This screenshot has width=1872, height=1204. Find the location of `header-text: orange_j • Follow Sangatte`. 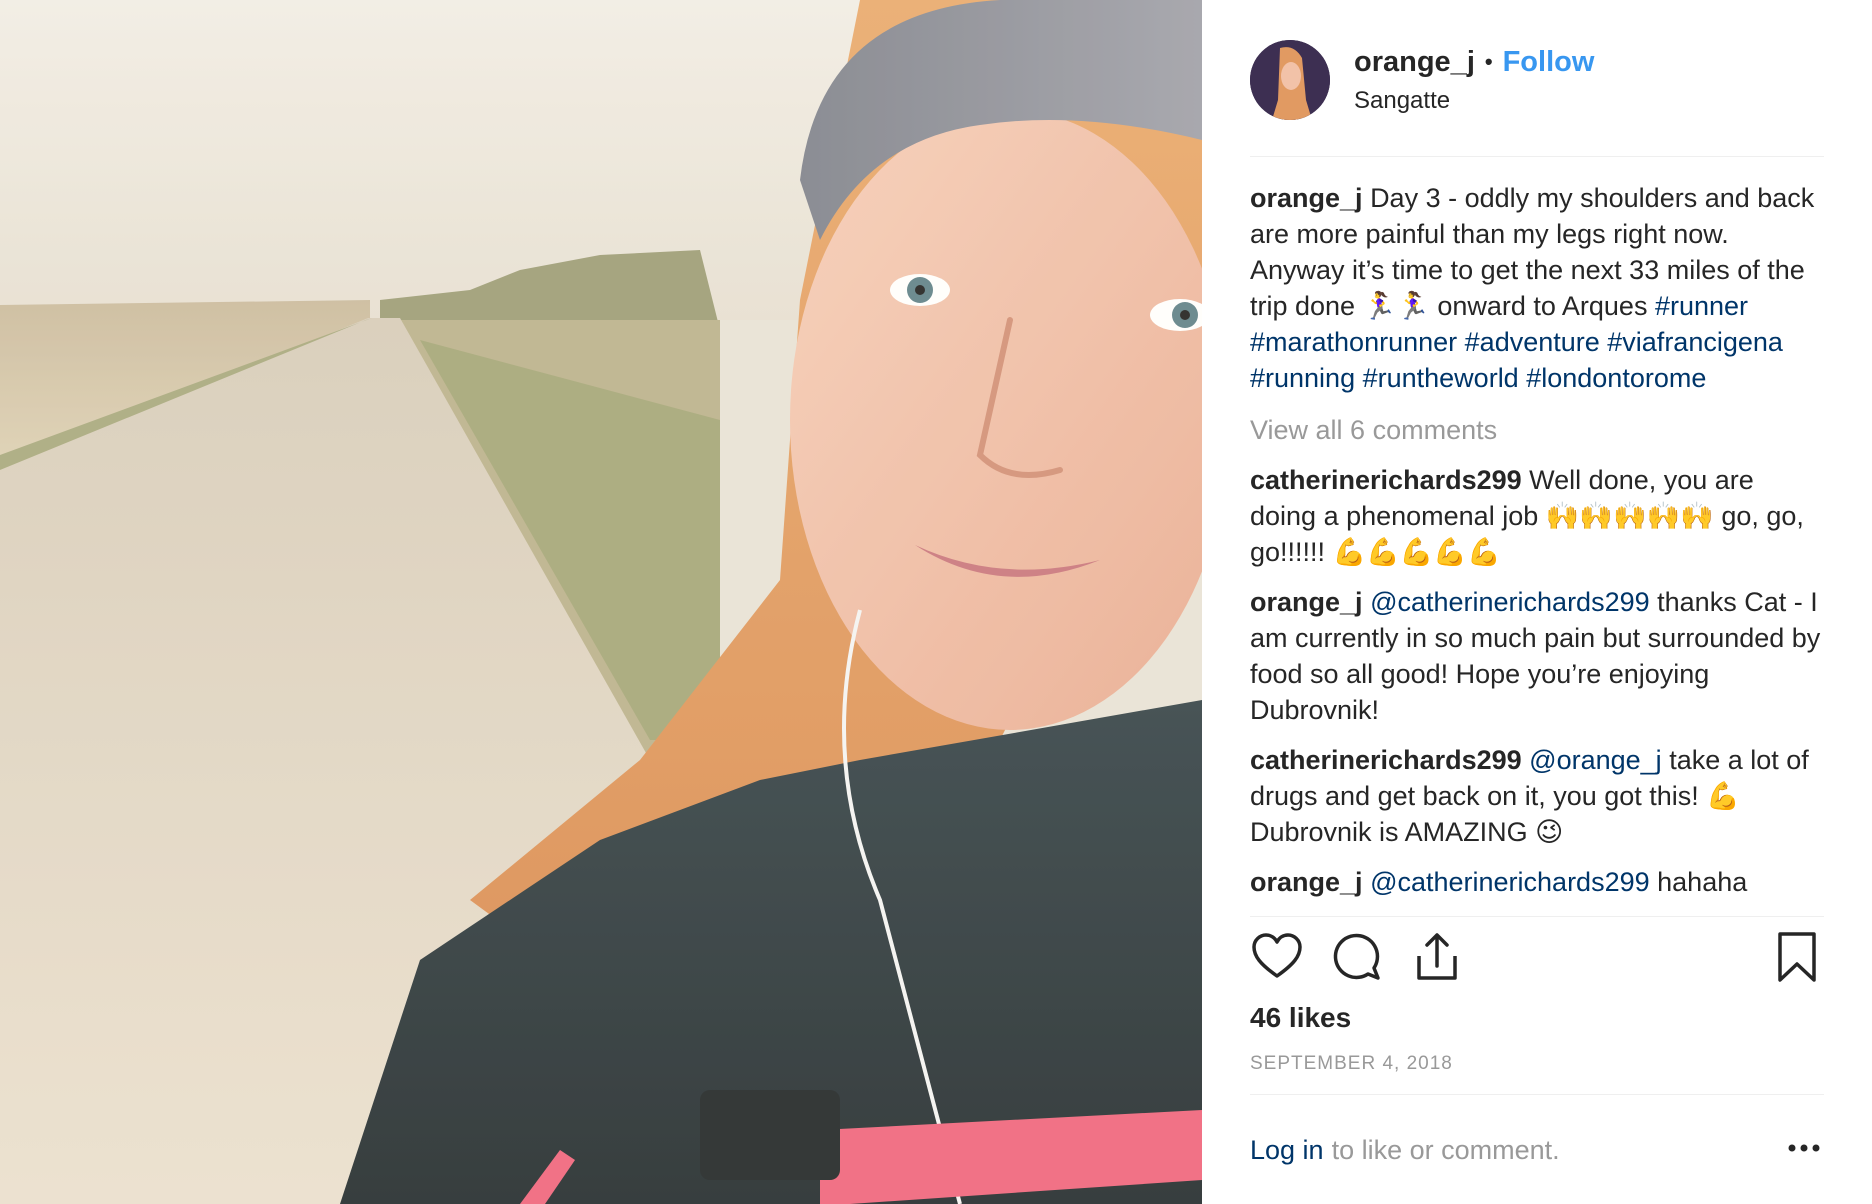

header-text: orange_j • Follow Sangatte is located at coordinates (1474, 80).